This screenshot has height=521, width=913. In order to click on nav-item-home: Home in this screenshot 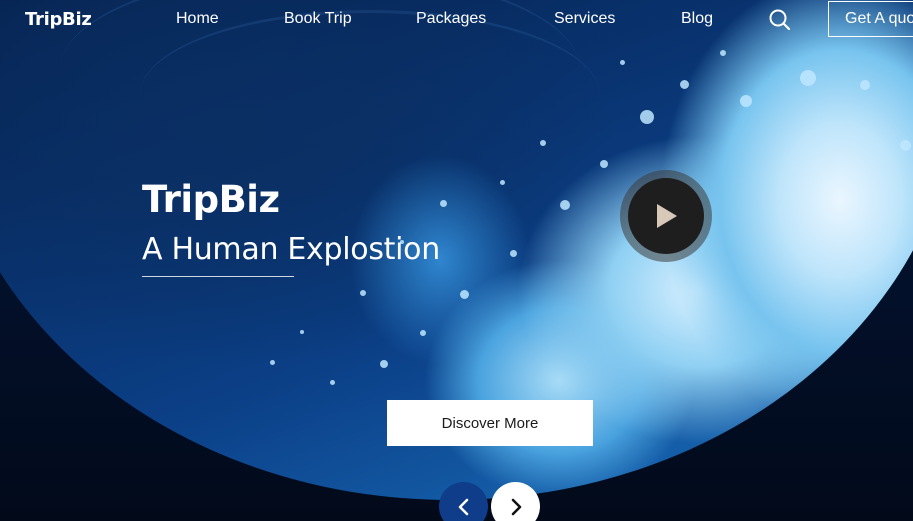, I will do `click(197, 19)`.